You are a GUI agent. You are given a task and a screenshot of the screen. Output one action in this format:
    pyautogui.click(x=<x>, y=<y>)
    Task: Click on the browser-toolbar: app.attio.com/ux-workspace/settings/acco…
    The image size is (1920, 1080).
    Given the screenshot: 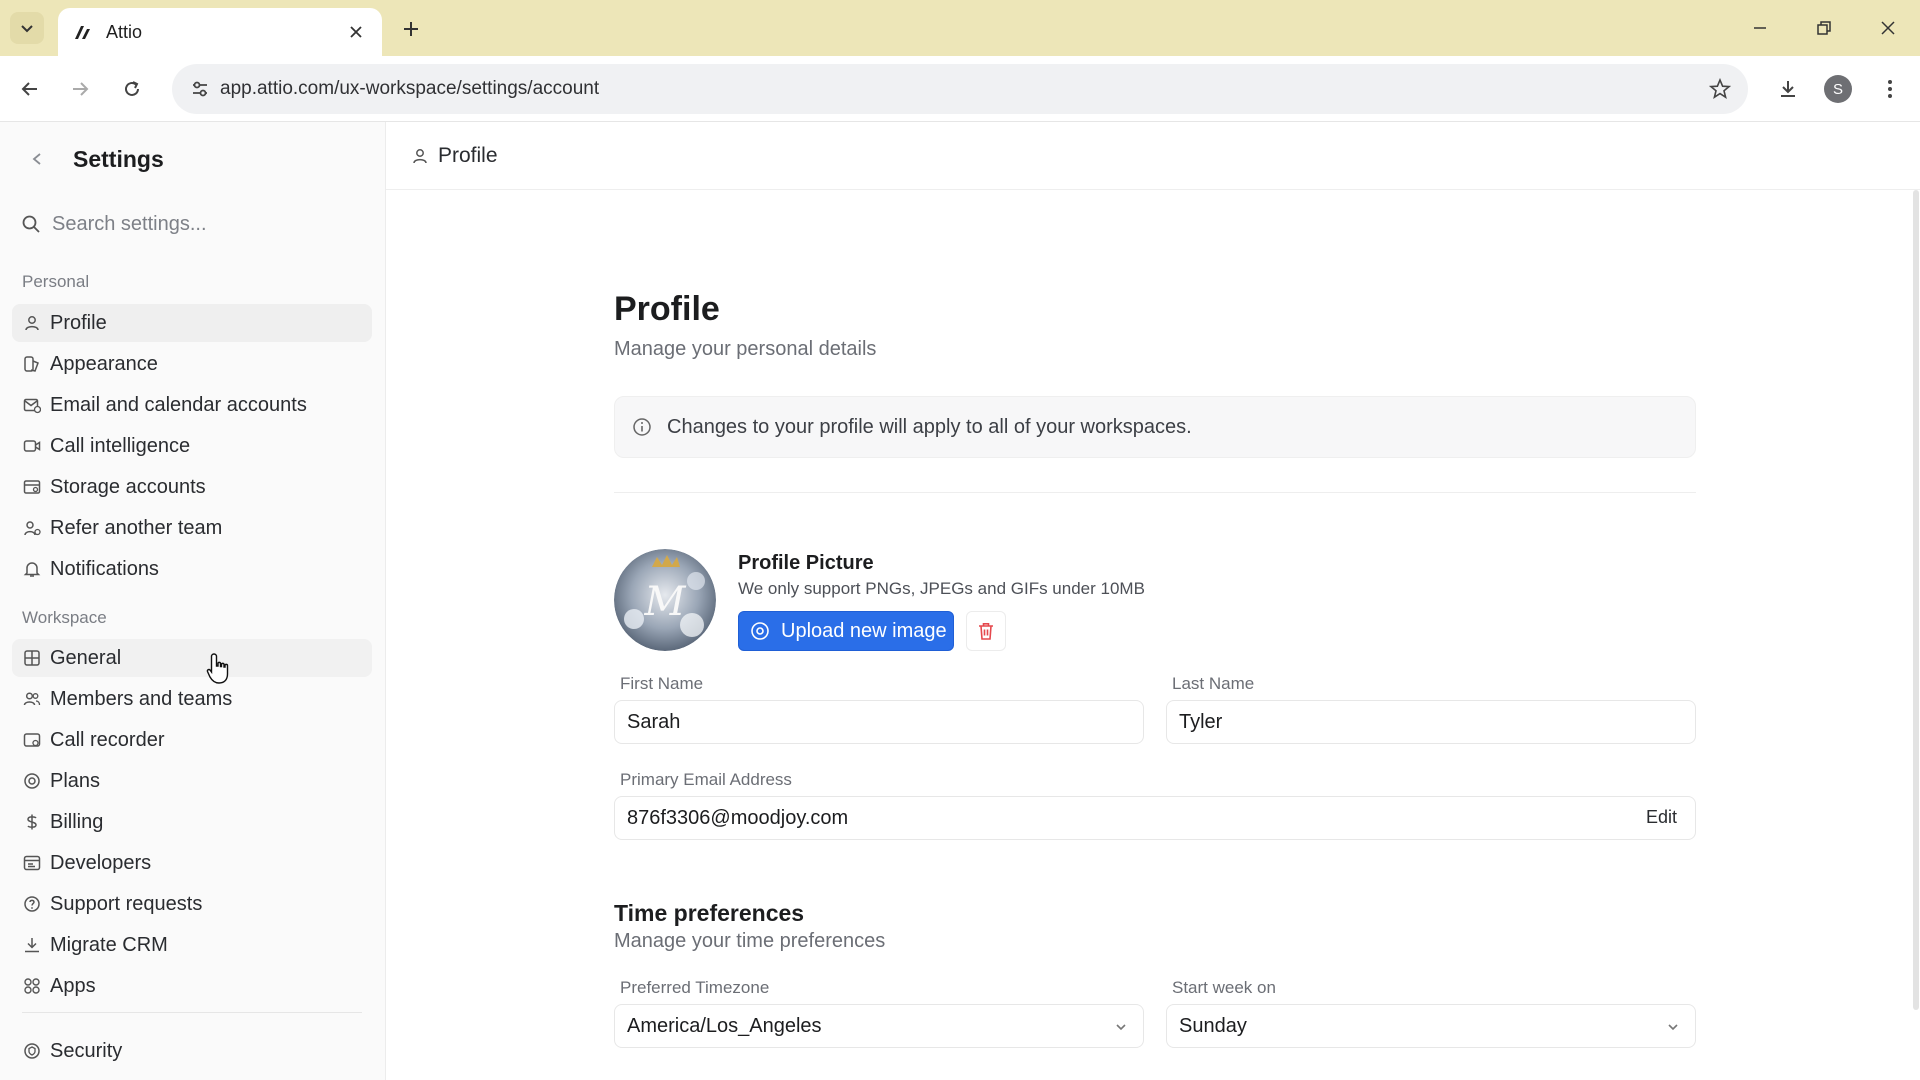 What is the action you would take?
    pyautogui.click(x=960, y=89)
    